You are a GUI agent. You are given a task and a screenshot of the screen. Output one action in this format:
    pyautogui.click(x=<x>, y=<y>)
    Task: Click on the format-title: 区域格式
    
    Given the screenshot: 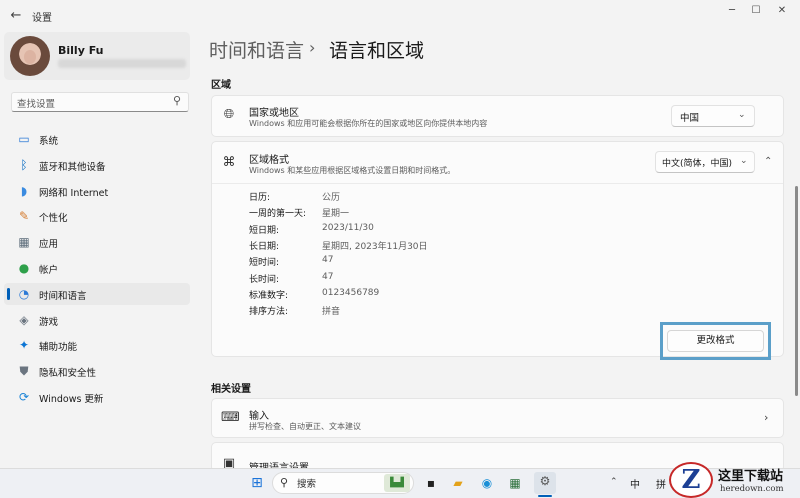 What is the action you would take?
    pyautogui.click(x=269, y=160)
    